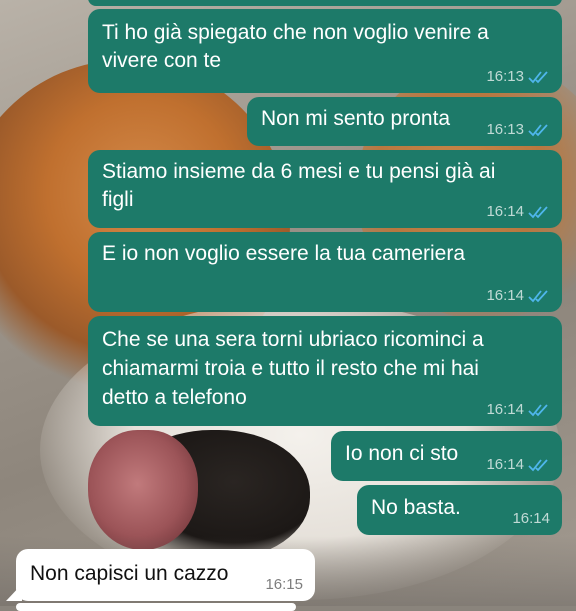 Image resolution: width=576 pixels, height=611 pixels. Describe the element at coordinates (14, 592) in the screenshot. I see `bubble-tail` at that location.